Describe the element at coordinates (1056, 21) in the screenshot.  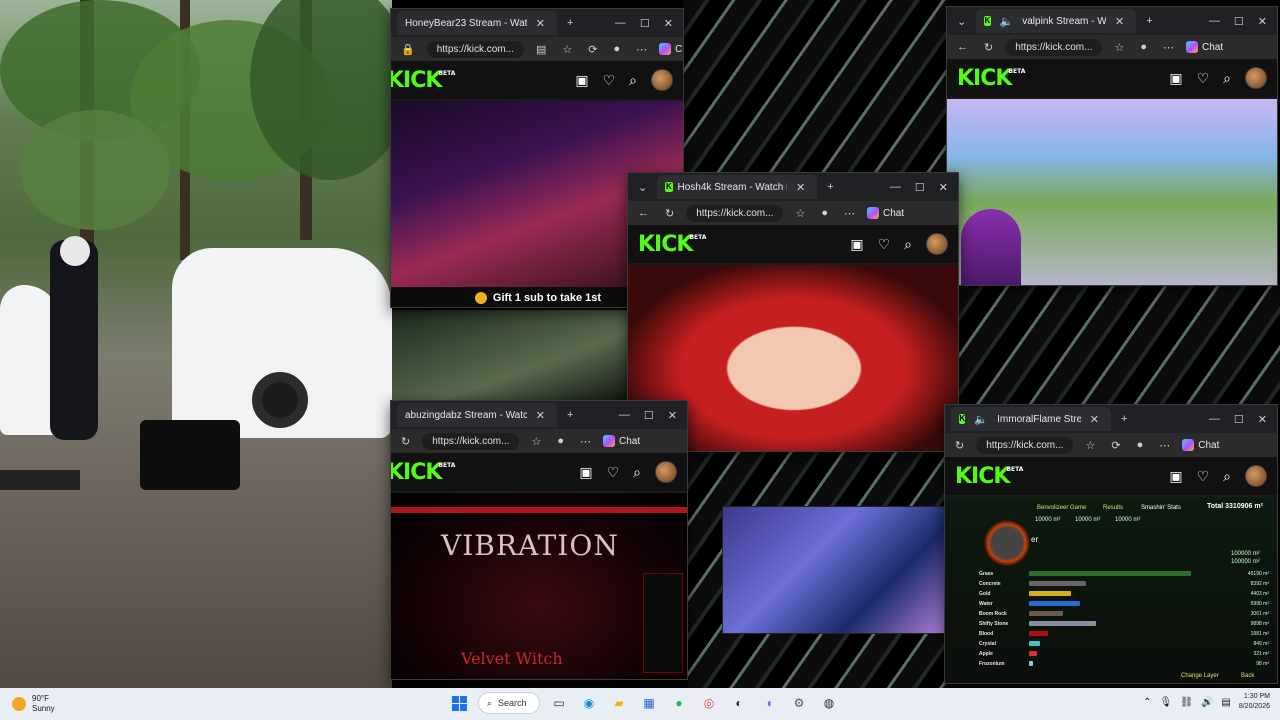
I see `browser-tab: K 🔈 valpink Stream - Watch Live o ✕` at that location.